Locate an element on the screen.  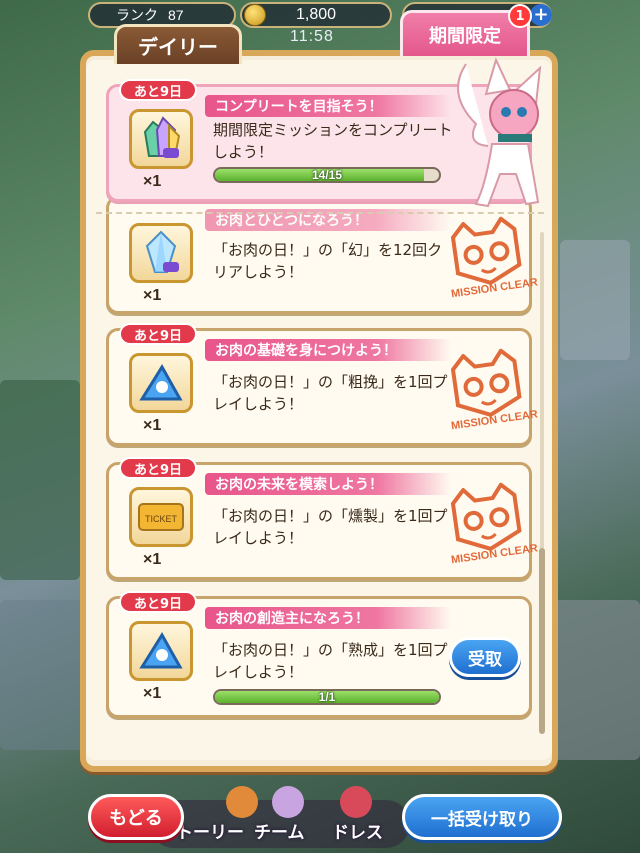
team-avatar is located at coordinates (288, 802).